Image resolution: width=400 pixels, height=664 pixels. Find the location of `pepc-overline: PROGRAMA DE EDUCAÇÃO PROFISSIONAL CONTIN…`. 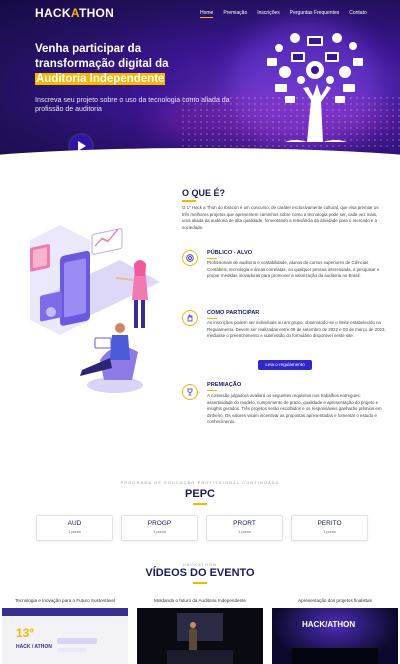

pepc-overline: PROGRAMA DE EDUCAÇÃO PROFISSIONAL CONTIN… is located at coordinates (200, 483).